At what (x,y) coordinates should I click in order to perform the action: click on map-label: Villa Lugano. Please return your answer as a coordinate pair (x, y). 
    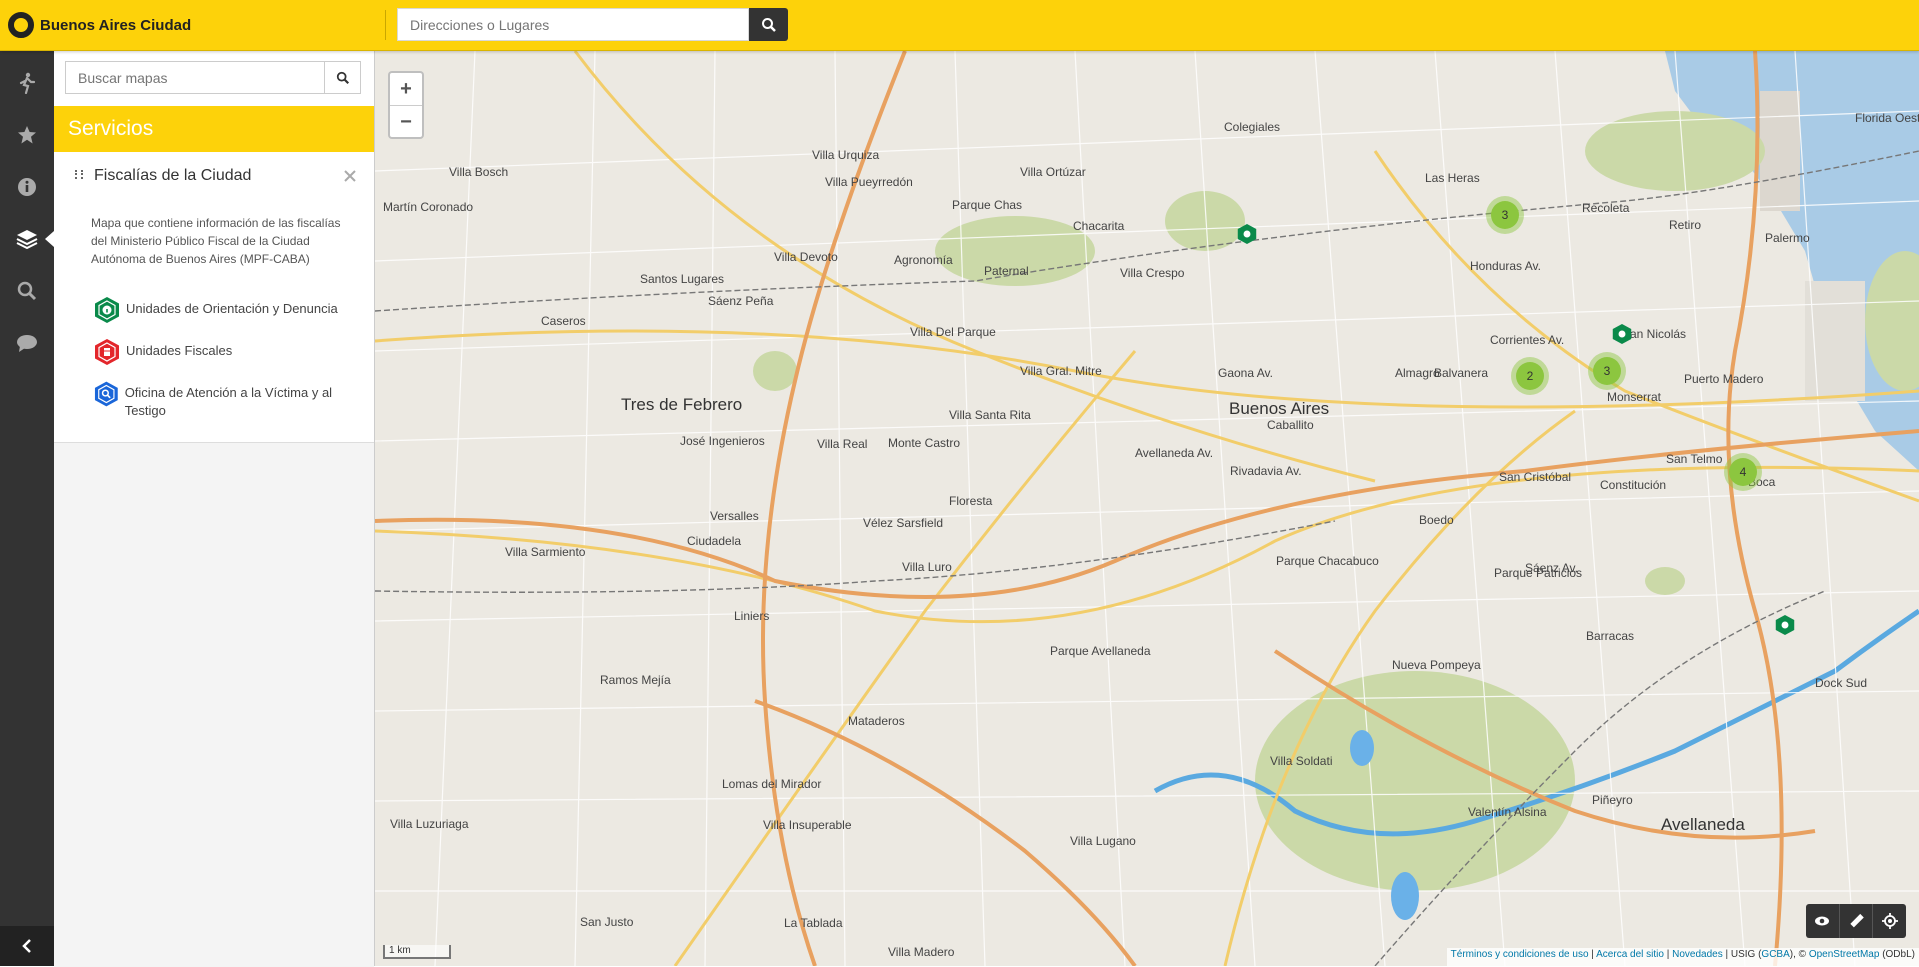
    Looking at the image, I should click on (1103, 841).